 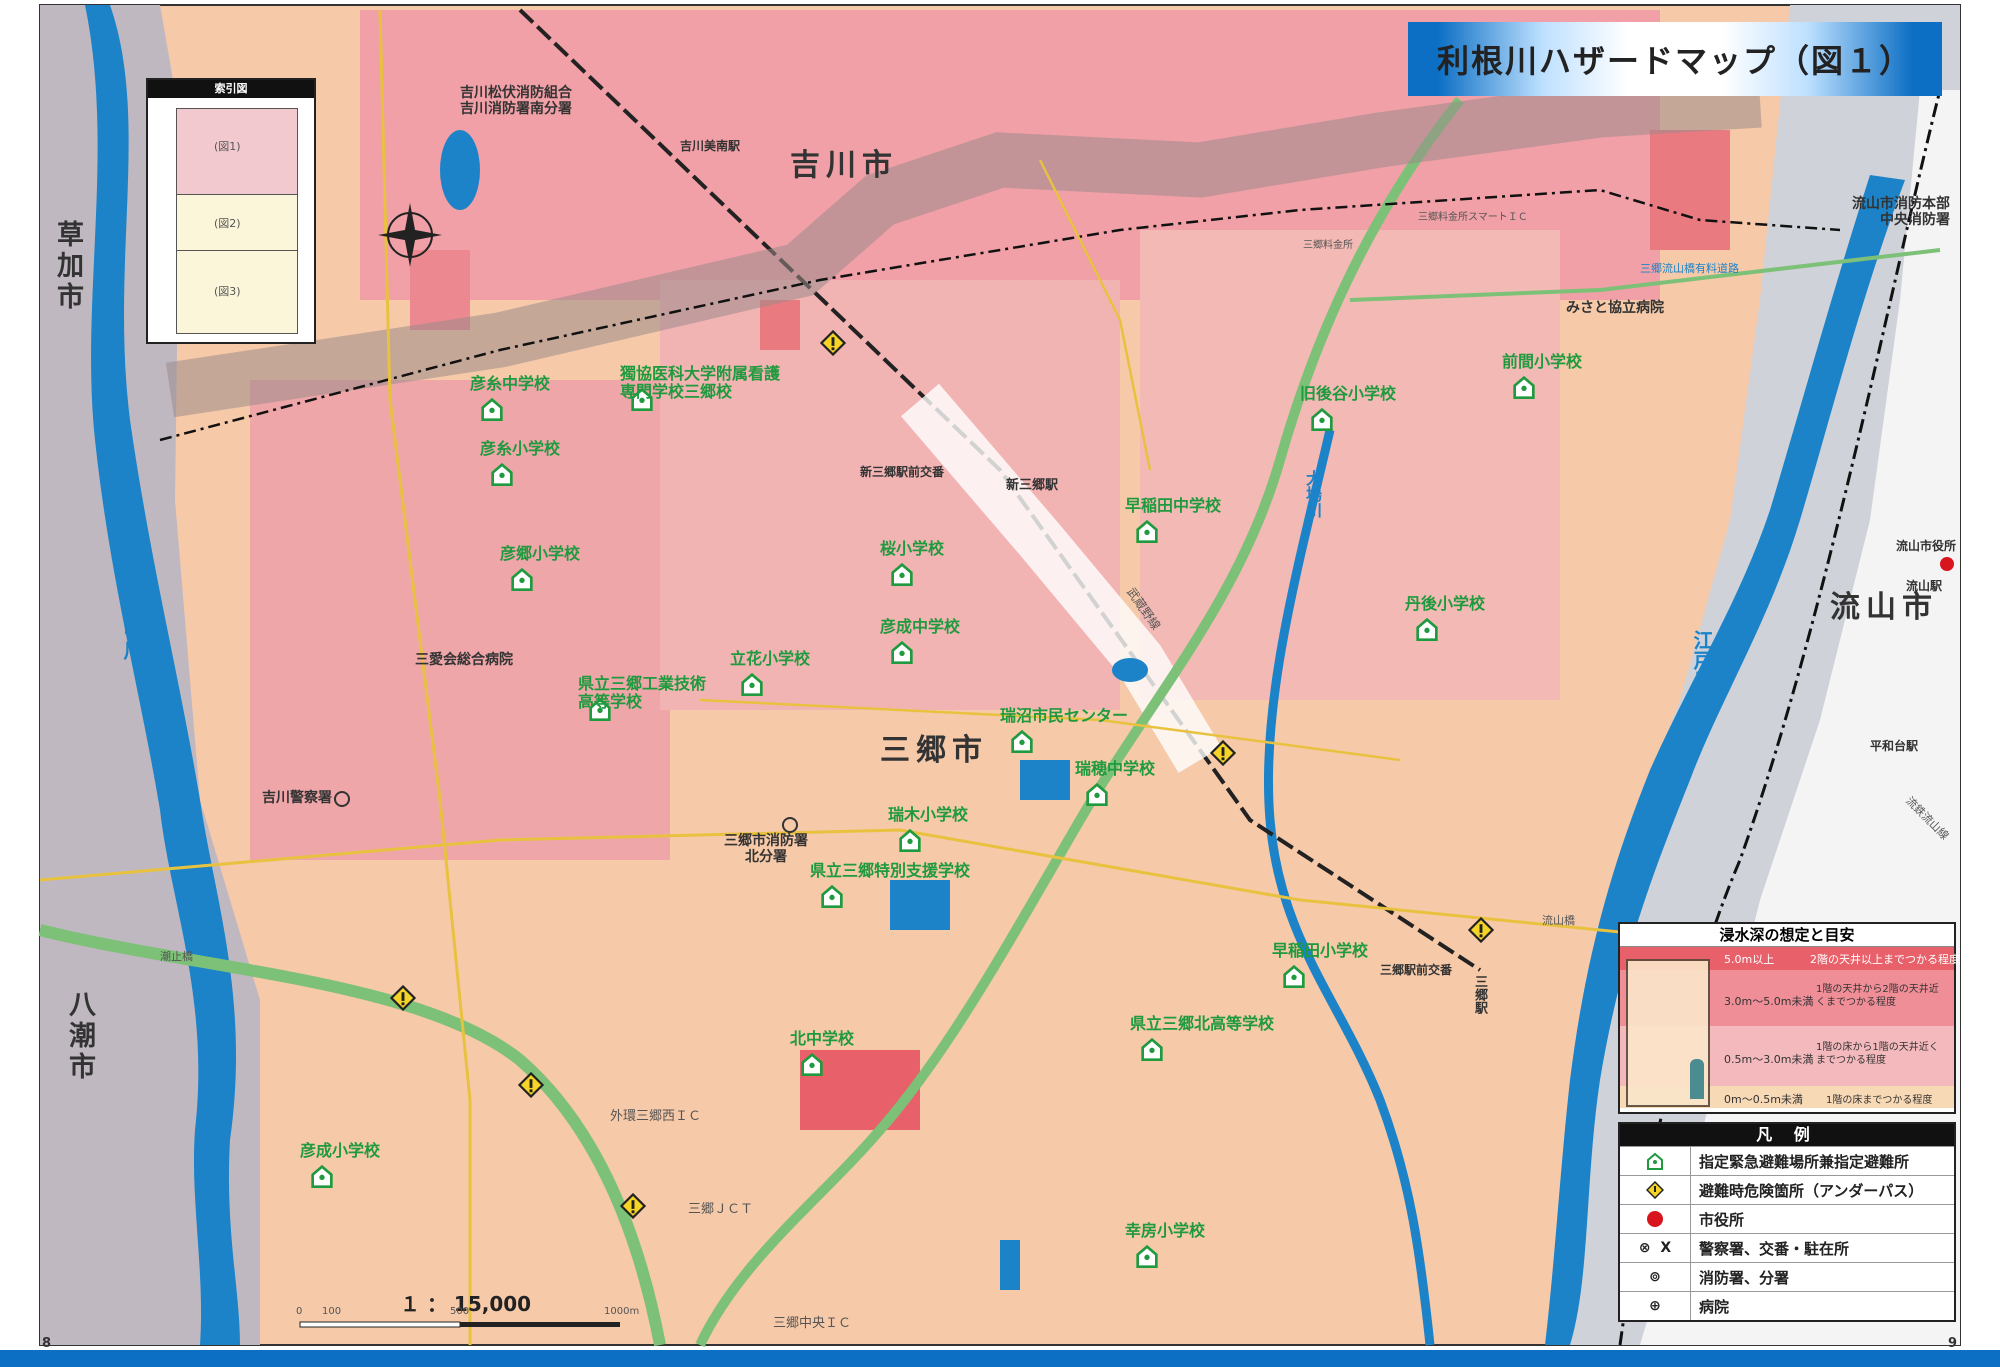 What do you see at coordinates (1787, 935) in the screenshot?
I see `flood-depth-heading: 浸水深の想定と目安` at bounding box center [1787, 935].